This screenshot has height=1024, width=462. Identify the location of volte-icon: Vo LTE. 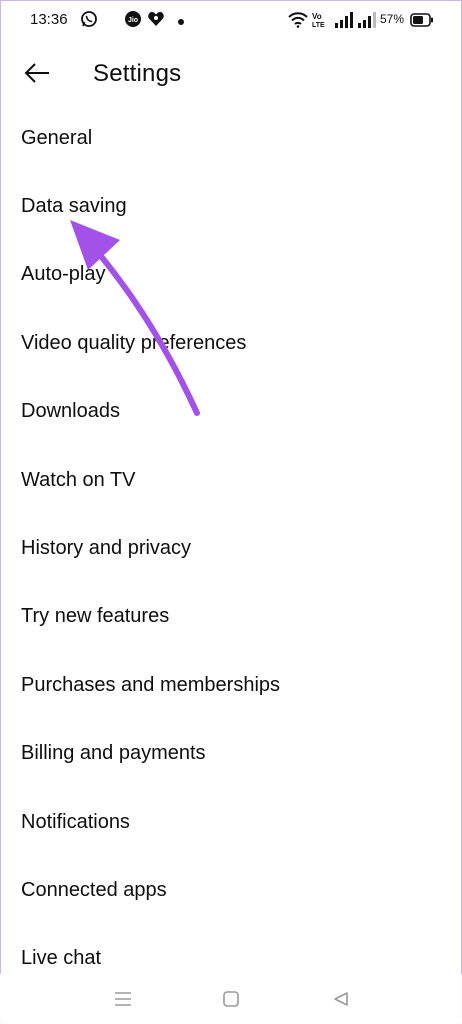
(321, 22).